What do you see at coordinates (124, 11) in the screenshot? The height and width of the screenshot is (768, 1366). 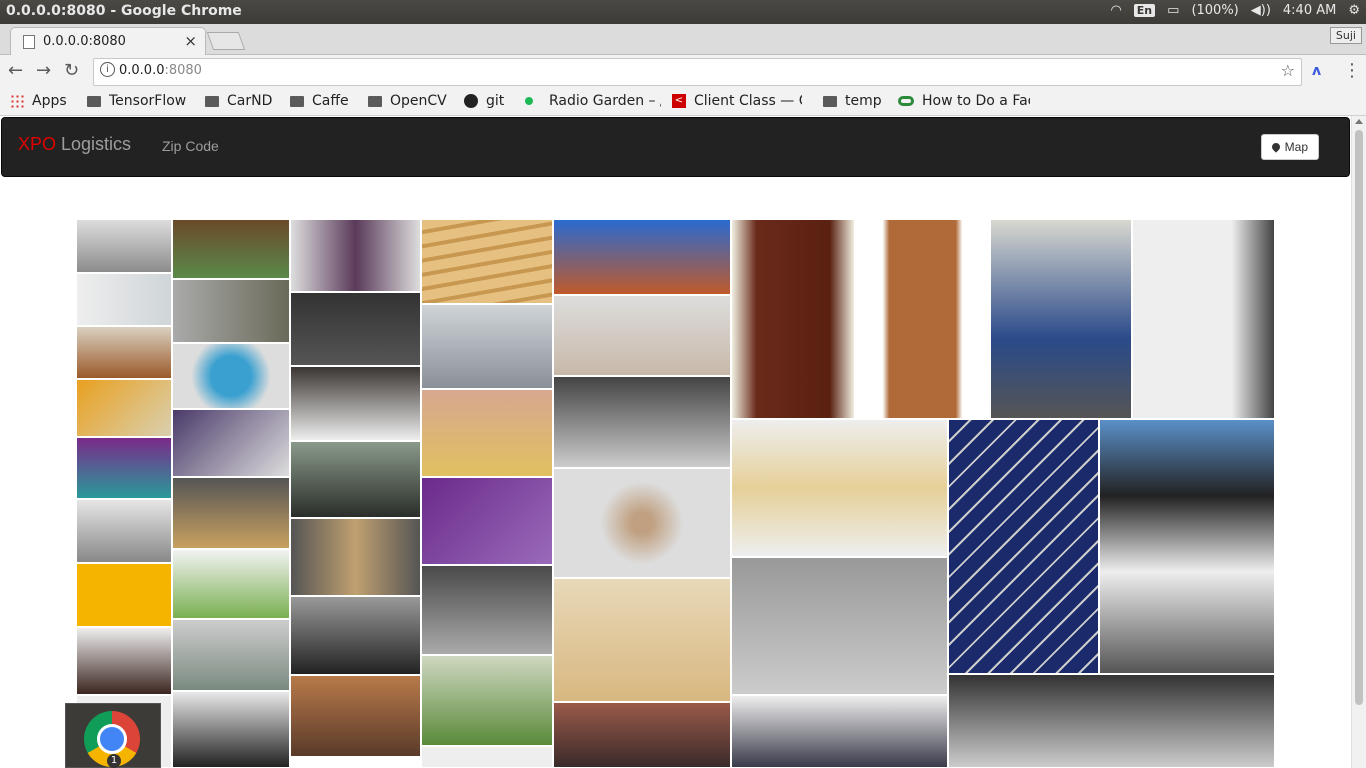 I see `window-title: 0.0.0.0:8080 - Google Chrome` at bounding box center [124, 11].